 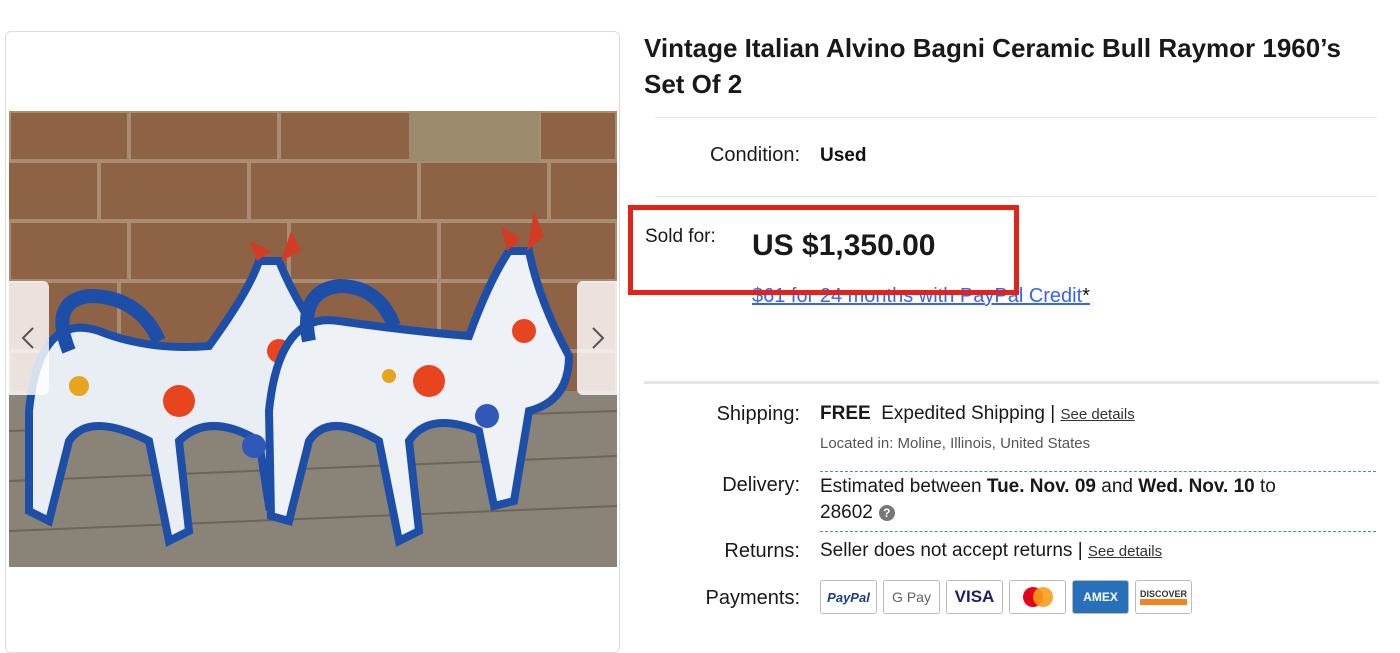 I want to click on shipping-free: FREE, so click(x=845, y=413).